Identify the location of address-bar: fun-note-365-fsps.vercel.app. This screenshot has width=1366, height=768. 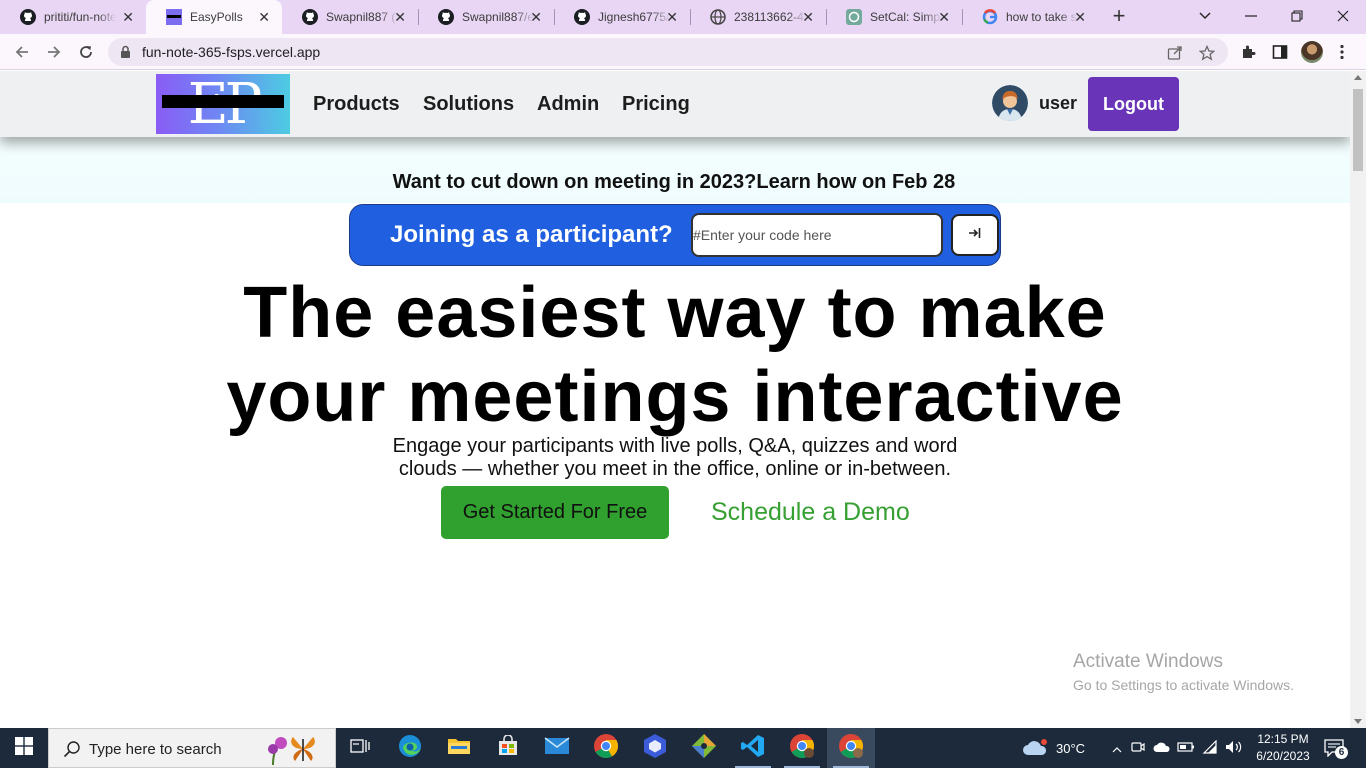
(668, 52).